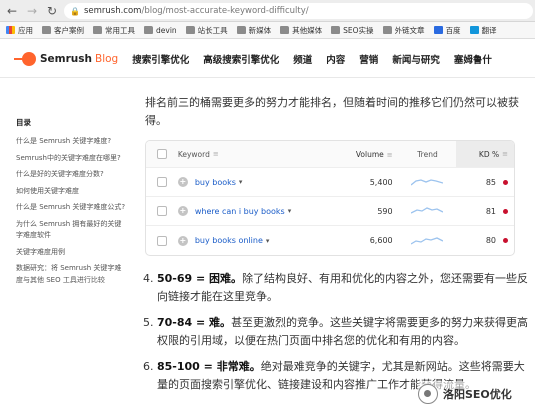  Describe the element at coordinates (490, 240) in the screenshot. I see `kd-value: 80` at that location.